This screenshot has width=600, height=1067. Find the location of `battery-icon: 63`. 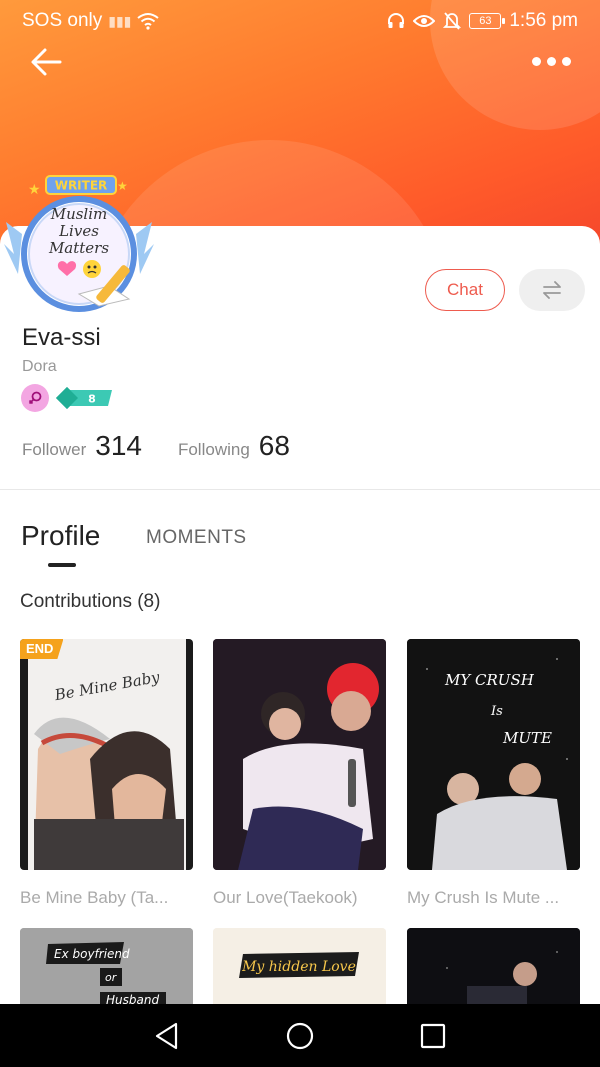

battery-icon: 63 is located at coordinates (487, 21).